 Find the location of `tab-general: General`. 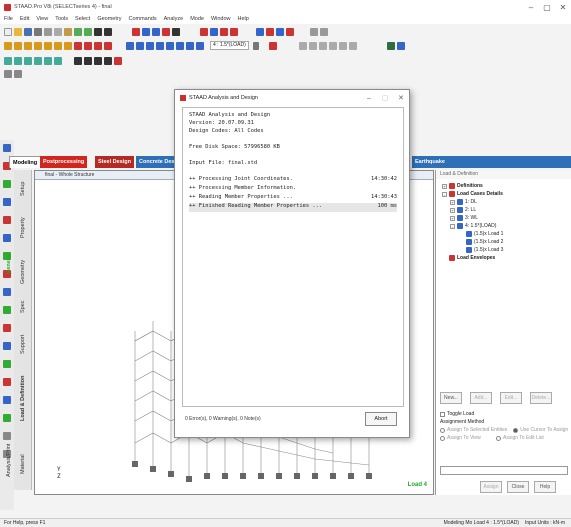

tab-general: General is located at coordinates (9, 264).